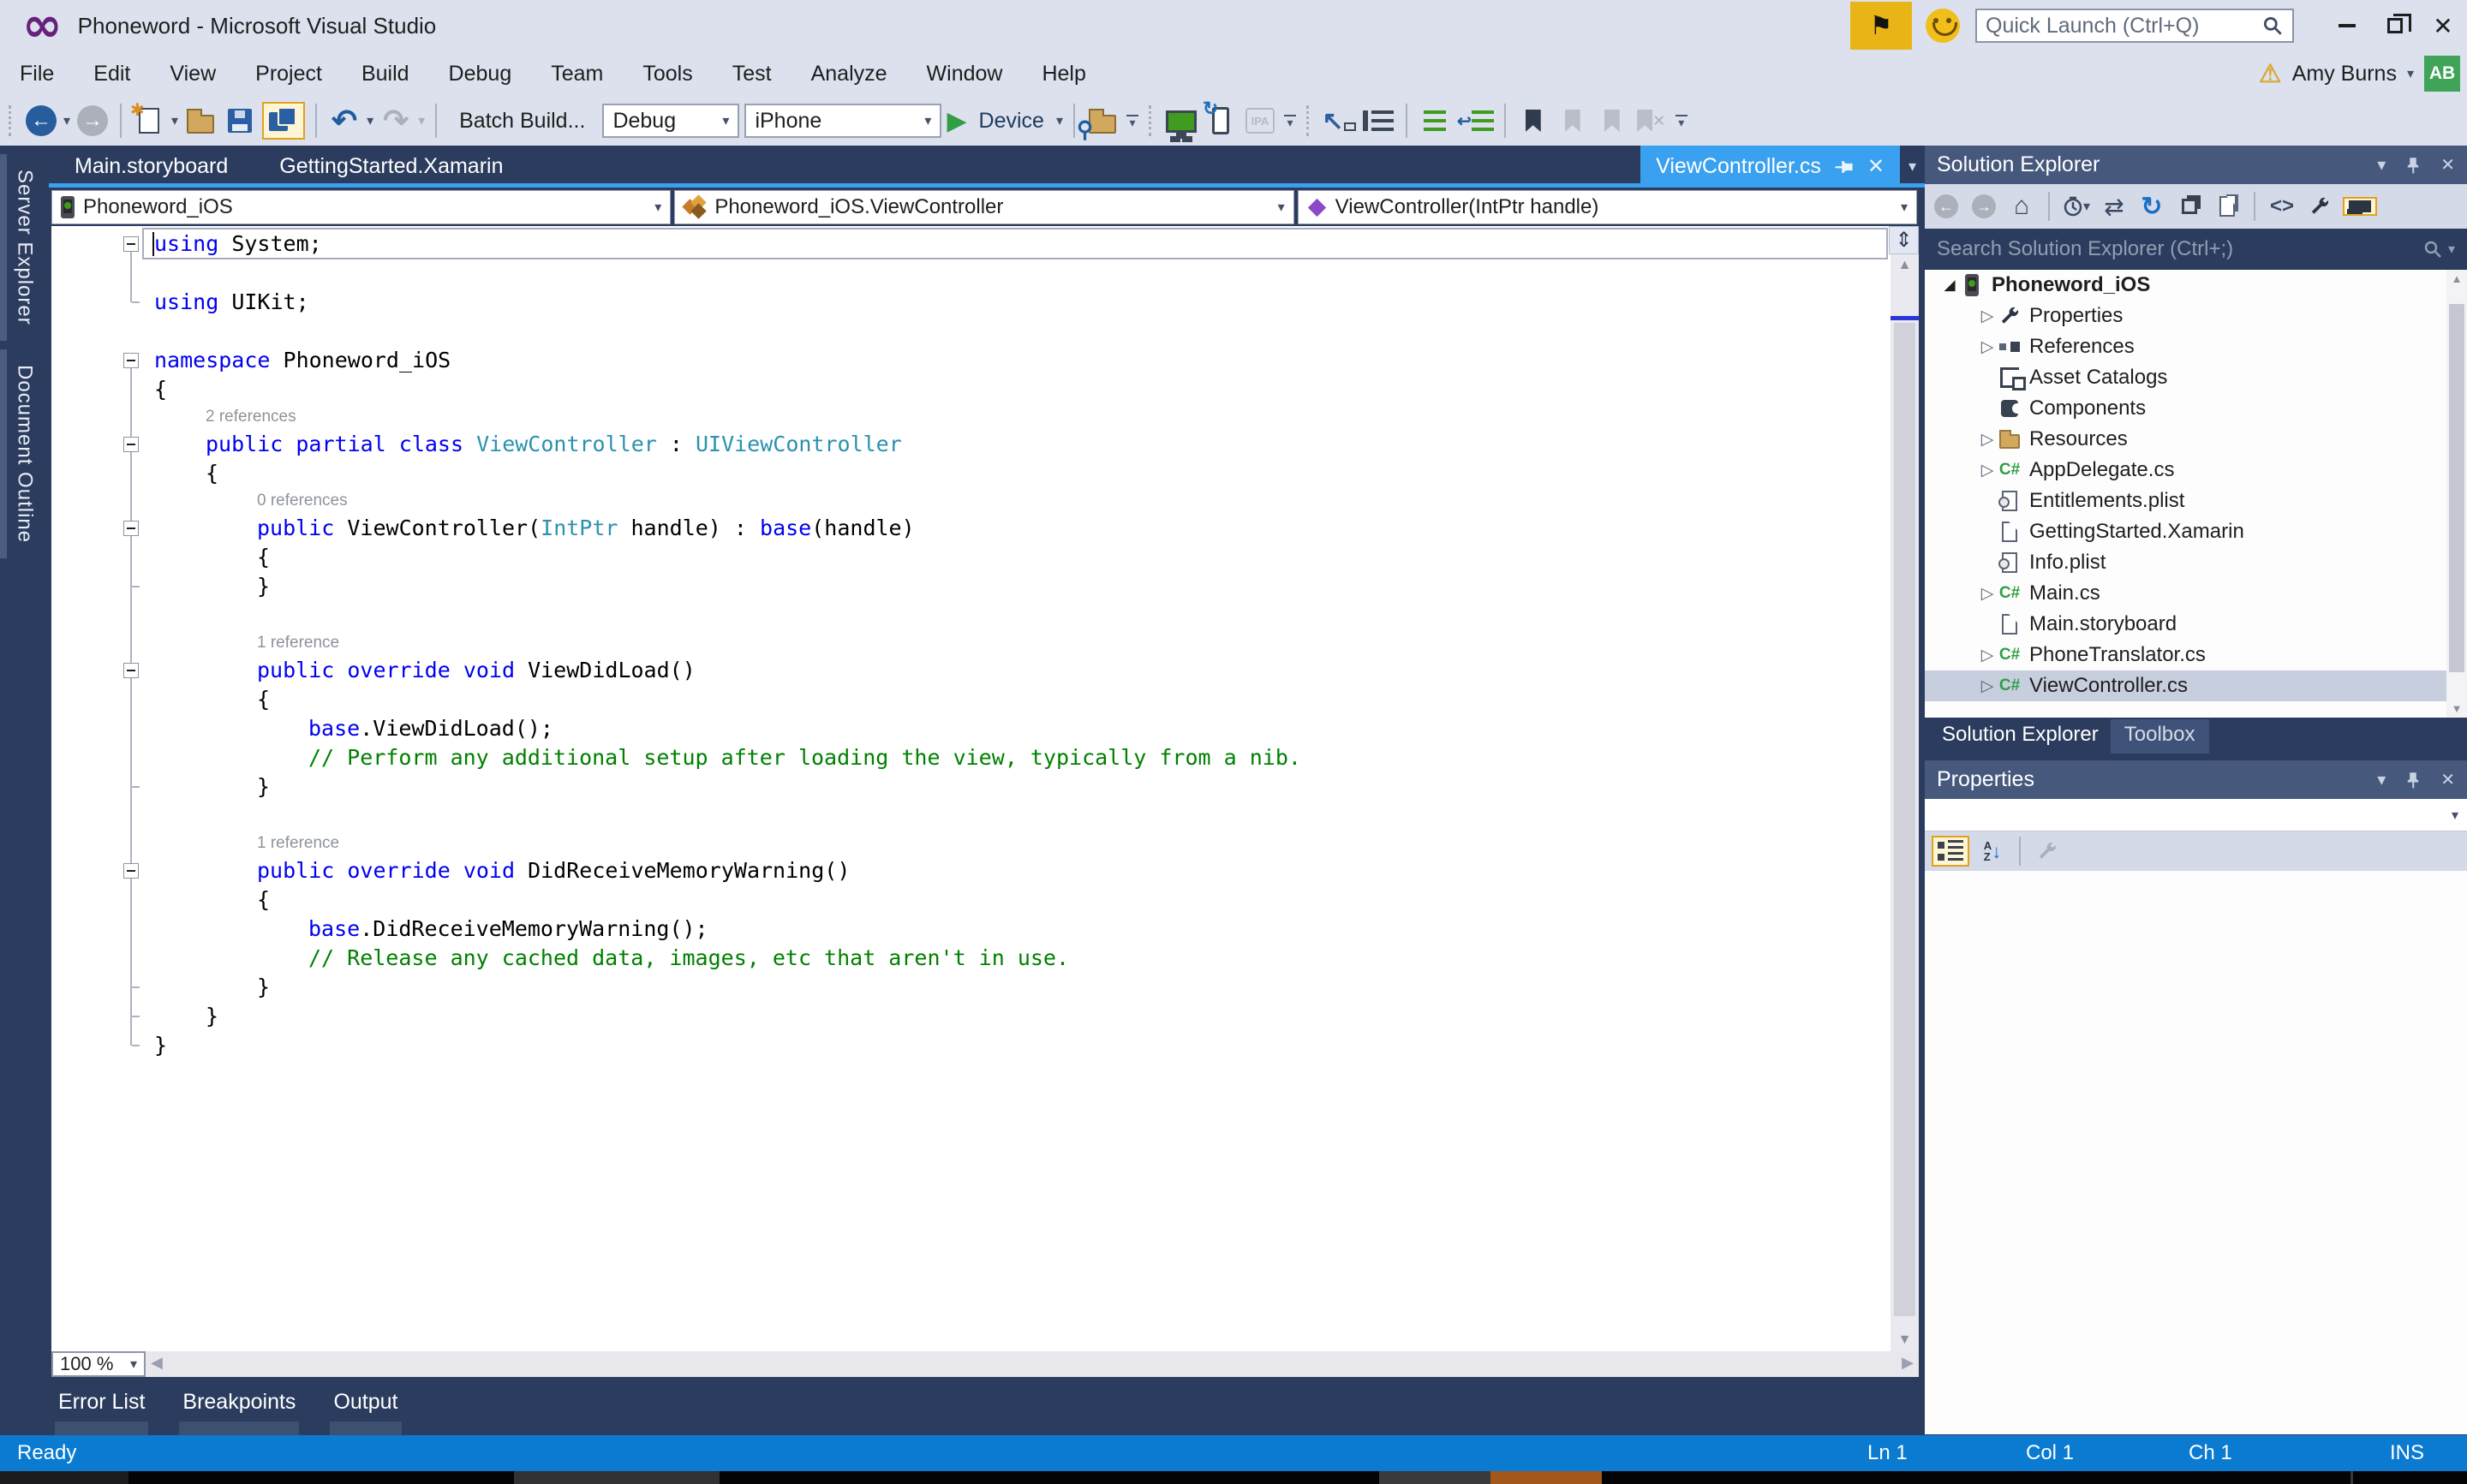 The width and height of the screenshot is (2467, 1484). I want to click on tree-item-phoneword-ios: ◢ Phoneword_iOS, so click(2196, 285).